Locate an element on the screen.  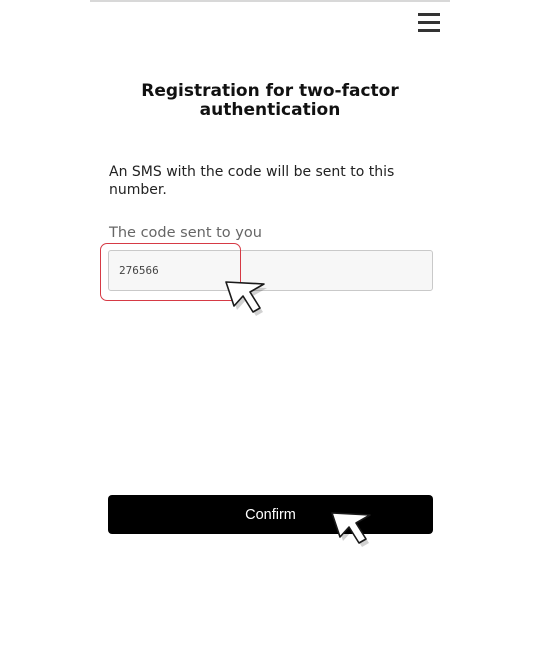
menu-bar-middle is located at coordinates (429, 22).